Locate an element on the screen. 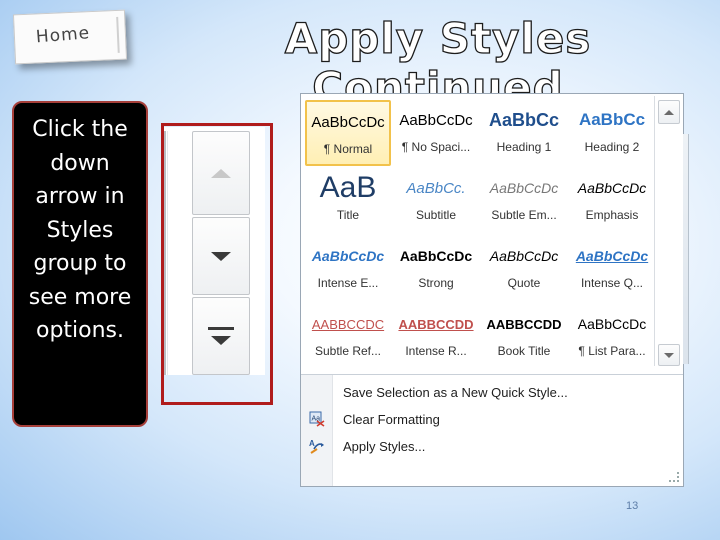  home-tab: Home is located at coordinates (70, 37).